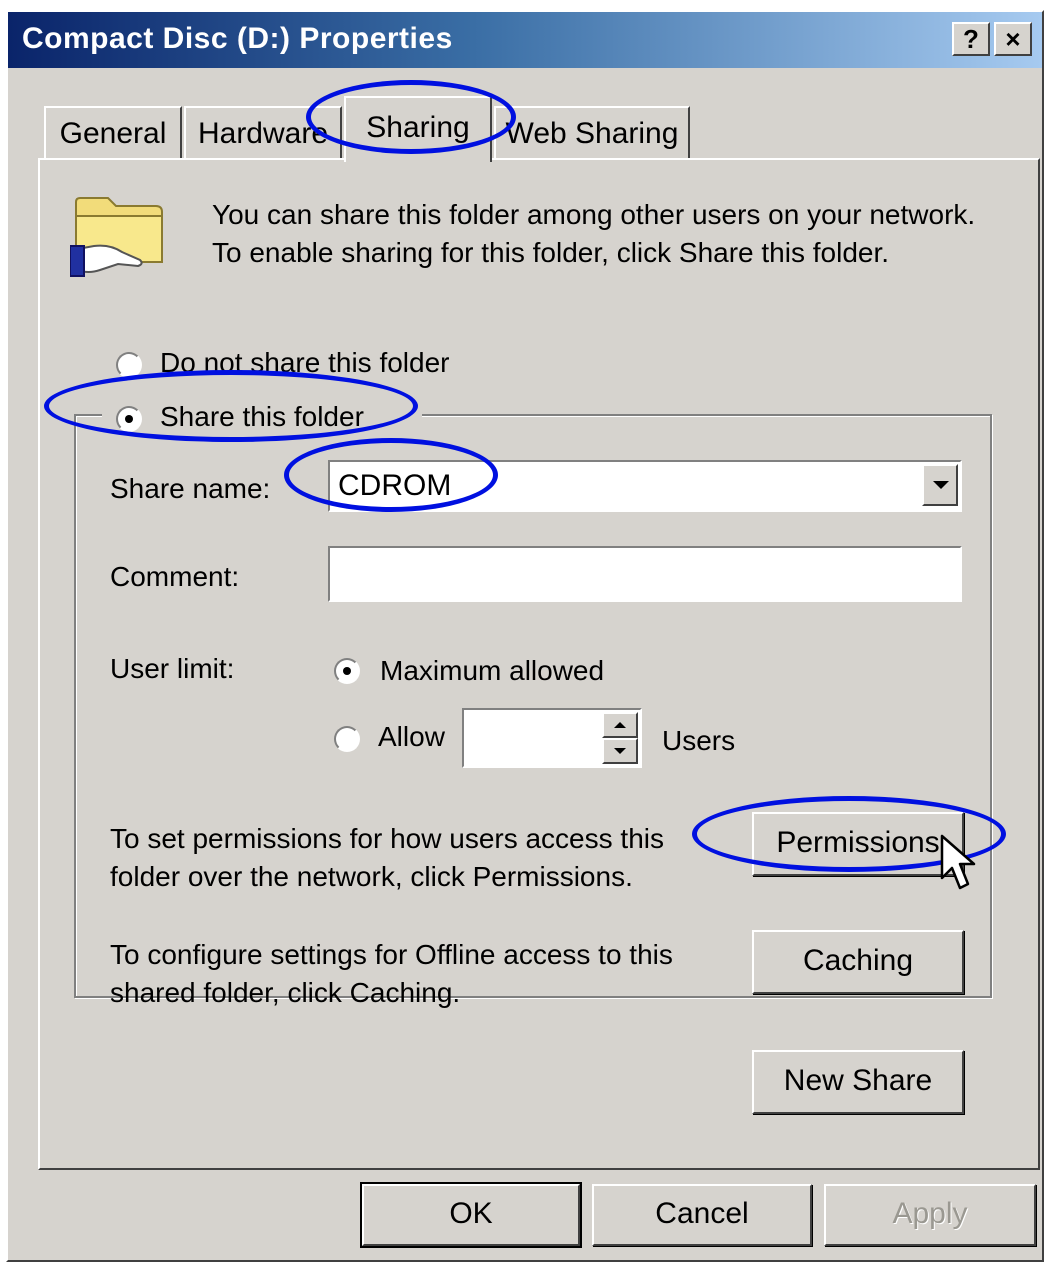  Describe the element at coordinates (116, 237) in the screenshot. I see `shared-folder-icon` at that location.